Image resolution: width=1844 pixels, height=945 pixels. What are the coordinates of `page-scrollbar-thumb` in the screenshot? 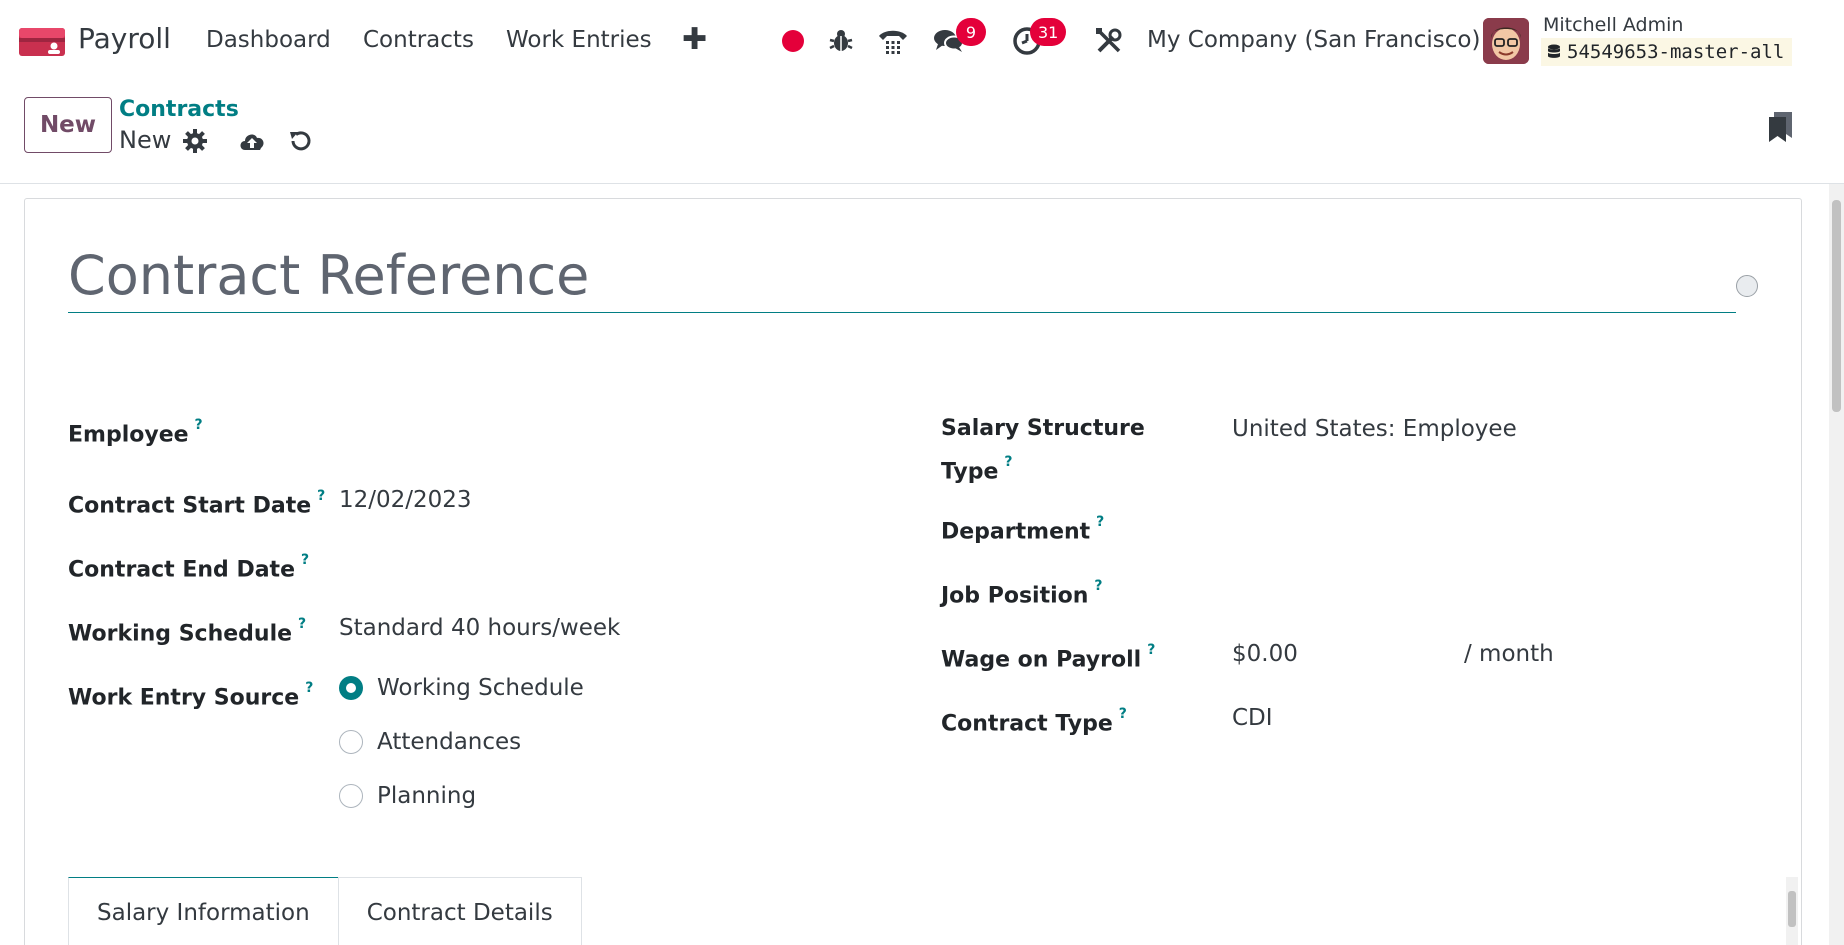 It's located at (1836, 306).